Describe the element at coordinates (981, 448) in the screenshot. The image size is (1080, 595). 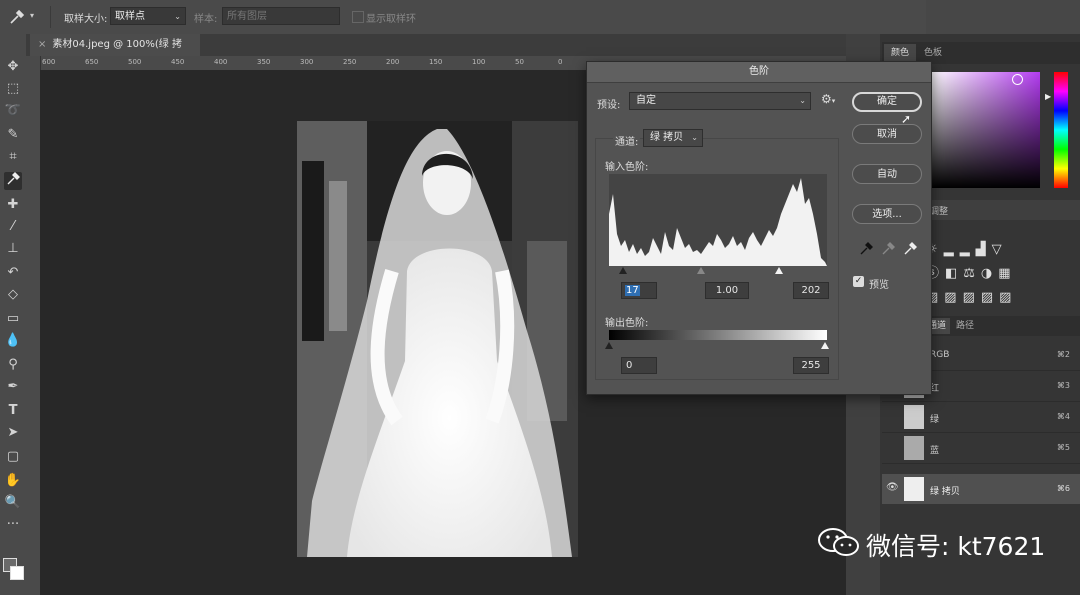
I see `channel-row: 蓝 ⌘5` at that location.